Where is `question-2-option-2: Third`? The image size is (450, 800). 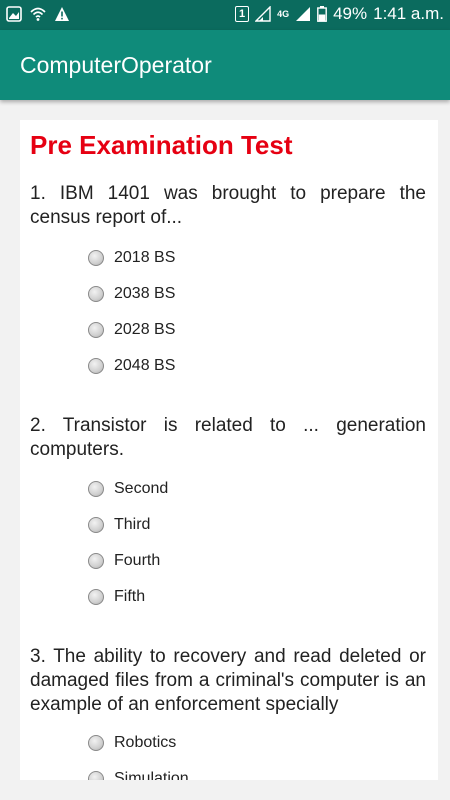 question-2-option-2: Third is located at coordinates (119, 525).